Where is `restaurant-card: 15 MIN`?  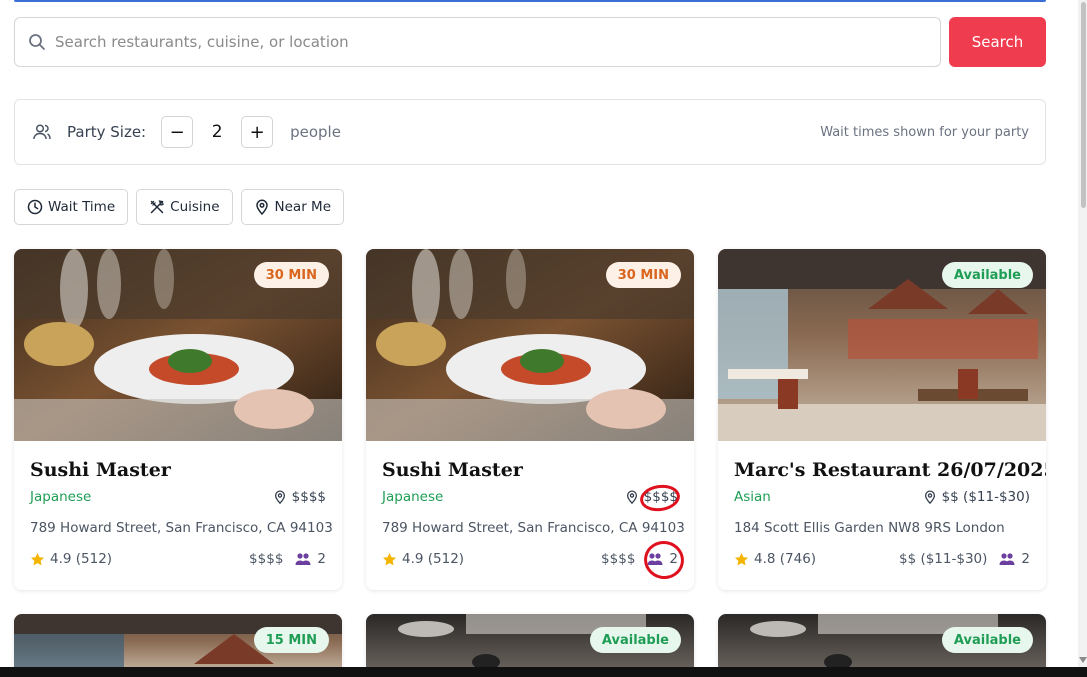 restaurant-card: 15 MIN is located at coordinates (178, 644).